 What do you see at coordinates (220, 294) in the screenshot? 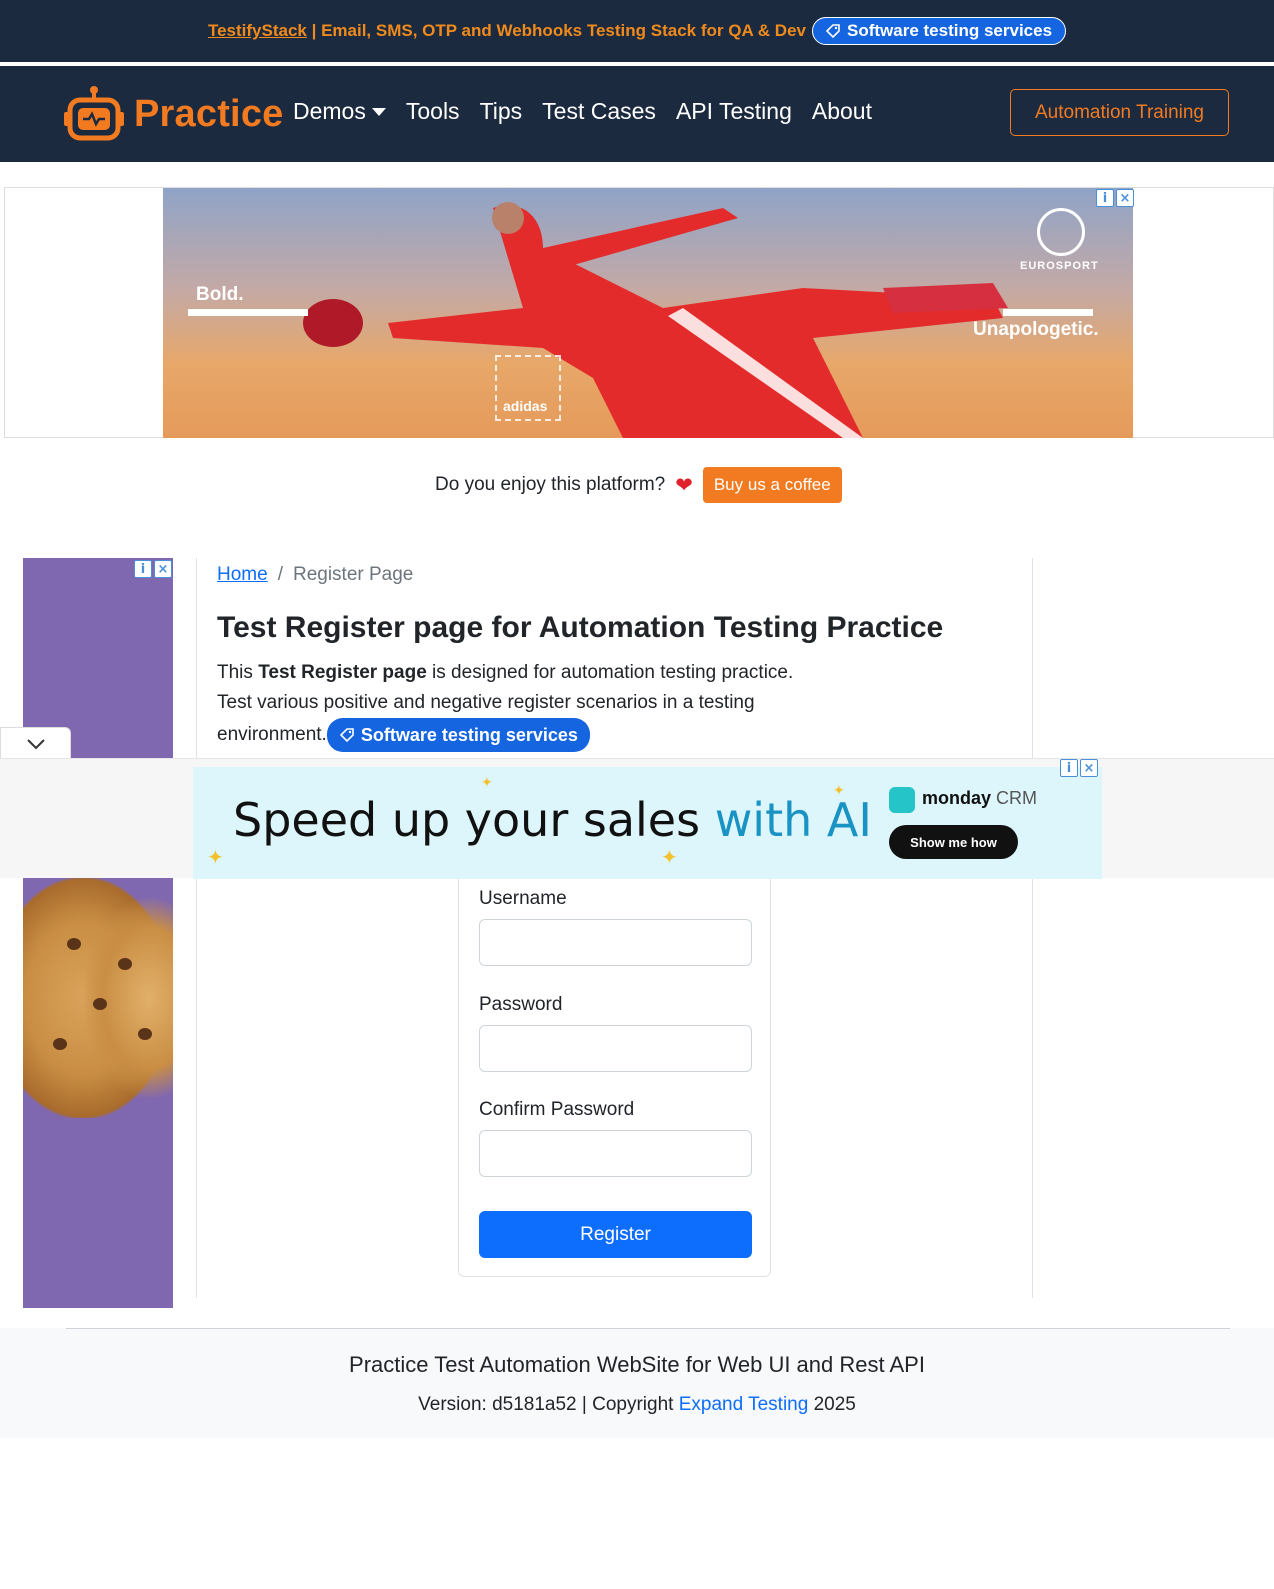
I see `ad-left-text: Bold.` at bounding box center [220, 294].